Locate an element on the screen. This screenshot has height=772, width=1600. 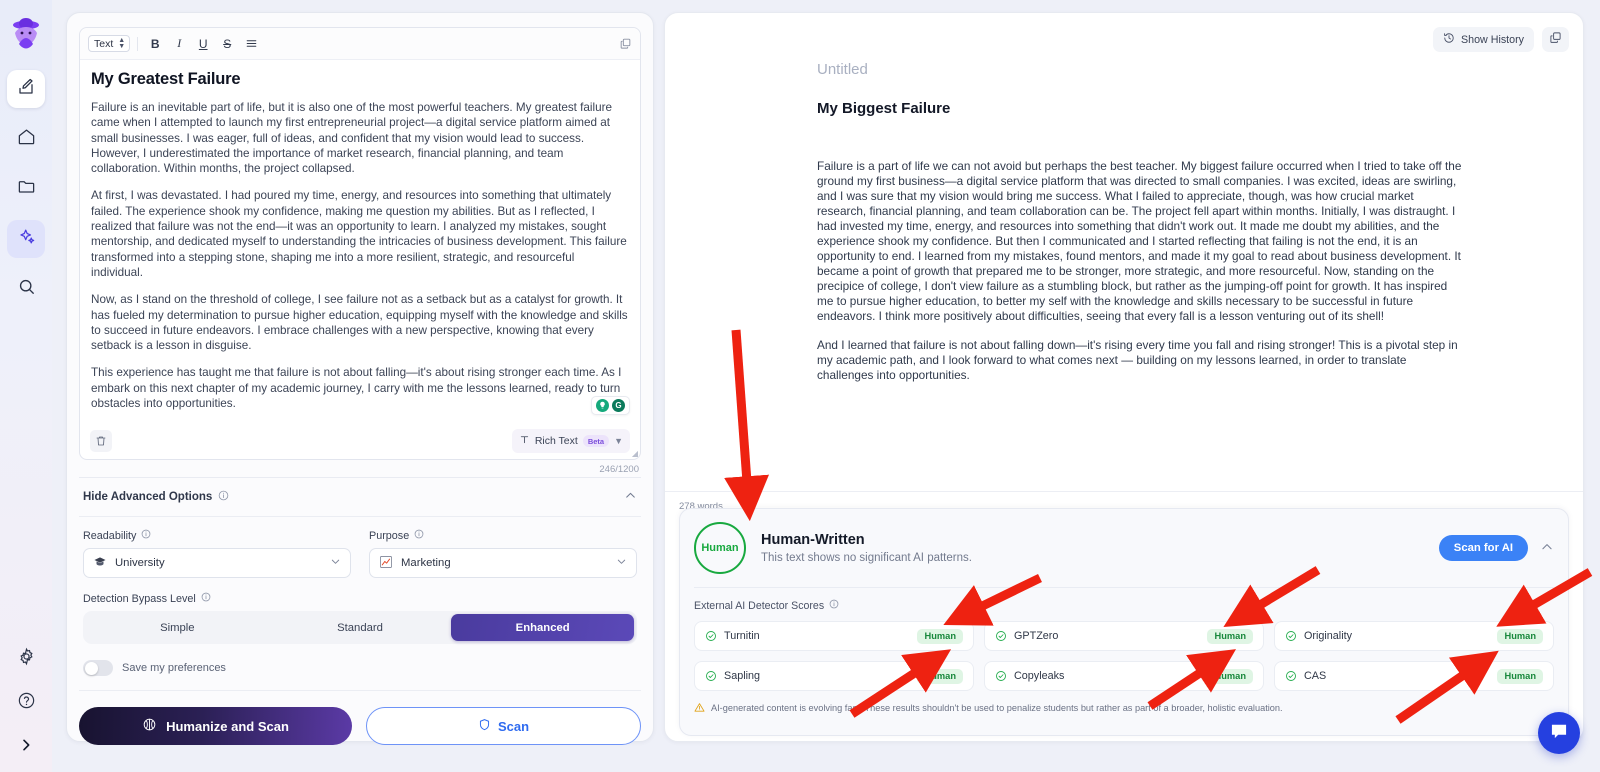
copy-output-button is located at coordinates (1555, 39).